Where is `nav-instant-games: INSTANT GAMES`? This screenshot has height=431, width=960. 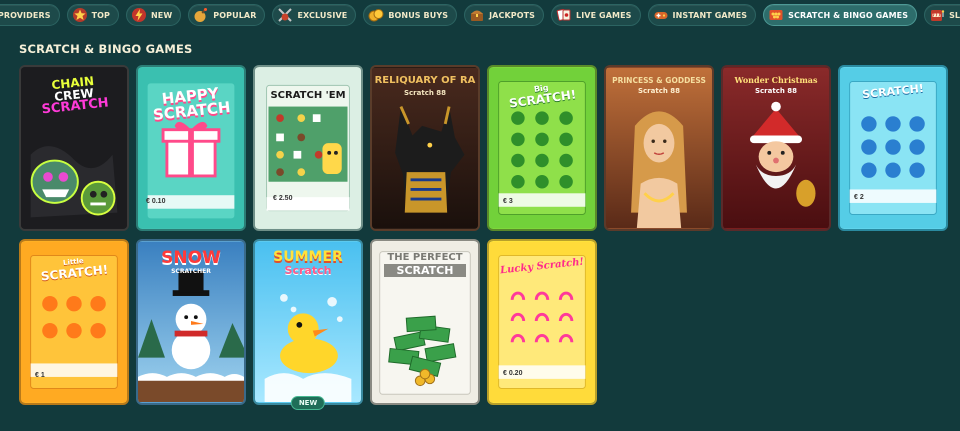
nav-instant-games: INSTANT GAMES is located at coordinates (702, 15).